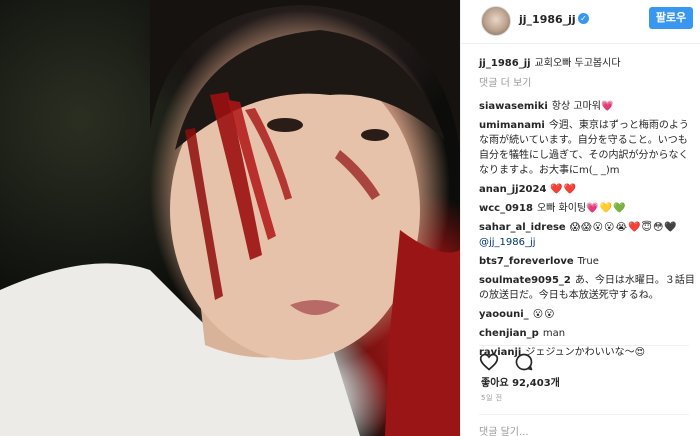 This screenshot has height=436, width=700. What do you see at coordinates (526, 261) in the screenshot?
I see `comment-username: bts7_foreverlove` at bounding box center [526, 261].